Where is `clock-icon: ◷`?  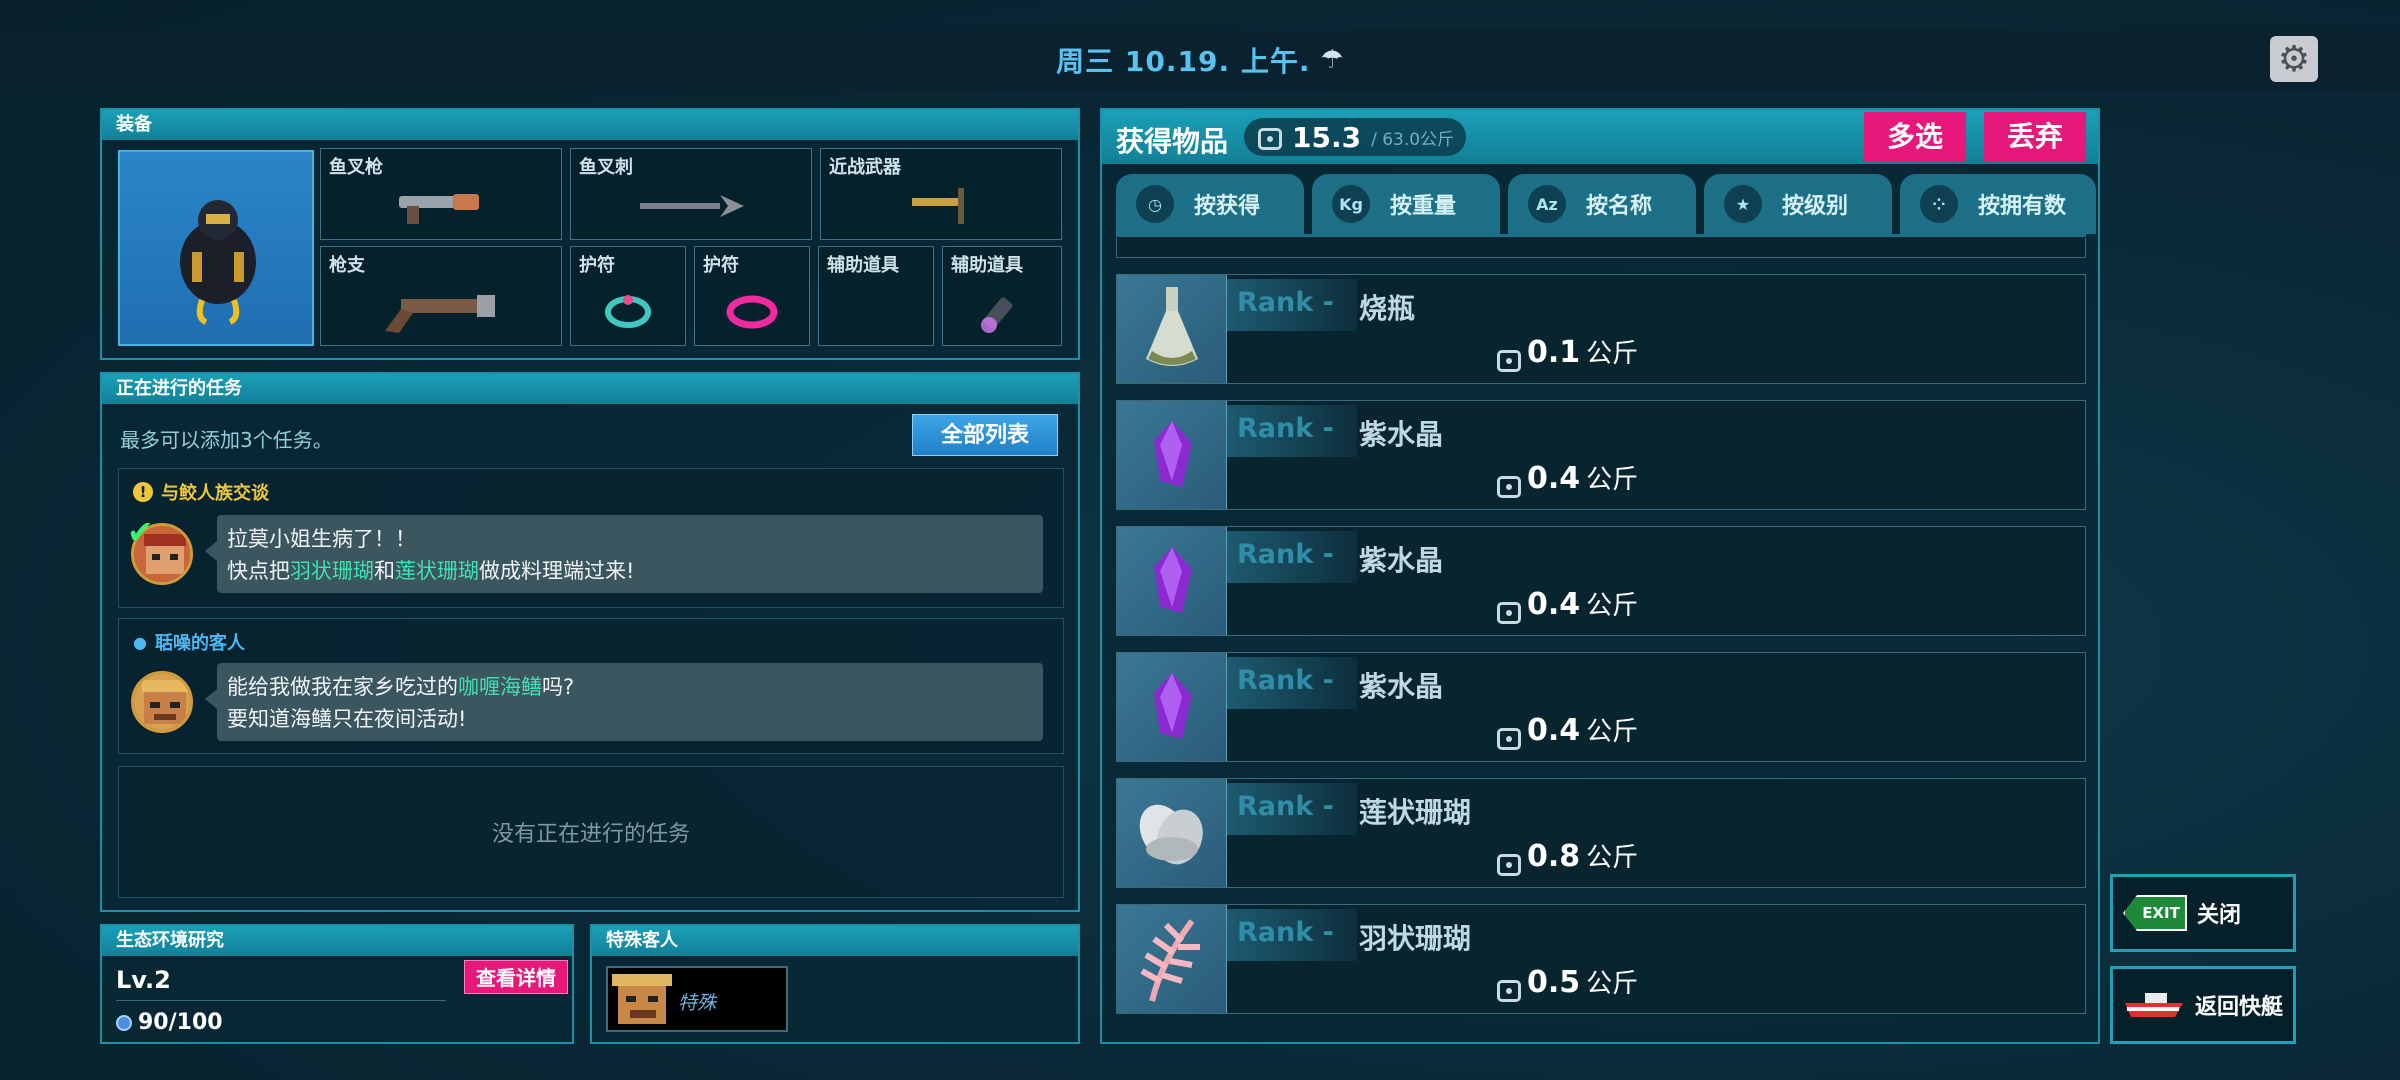
clock-icon: ◷ is located at coordinates (1155, 204).